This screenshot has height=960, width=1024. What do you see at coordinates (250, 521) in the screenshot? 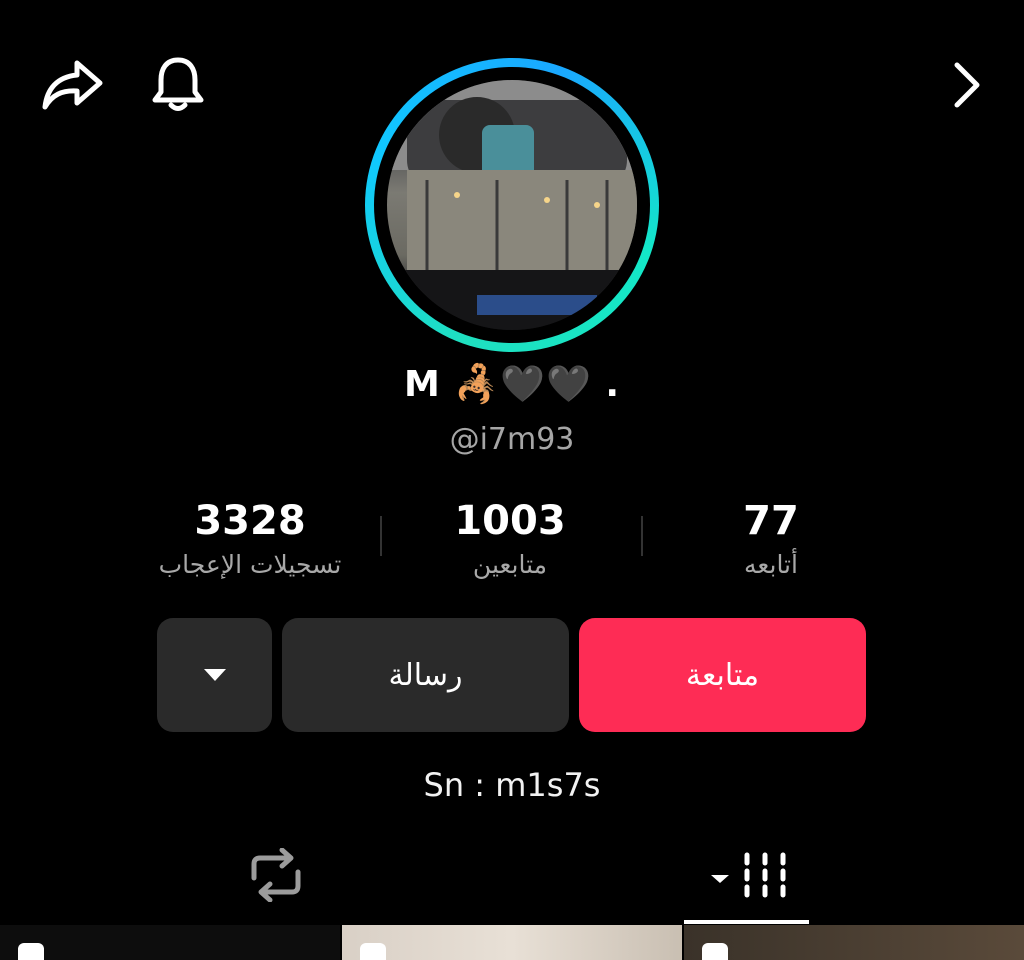
I see `likes-count: 3328` at bounding box center [250, 521].